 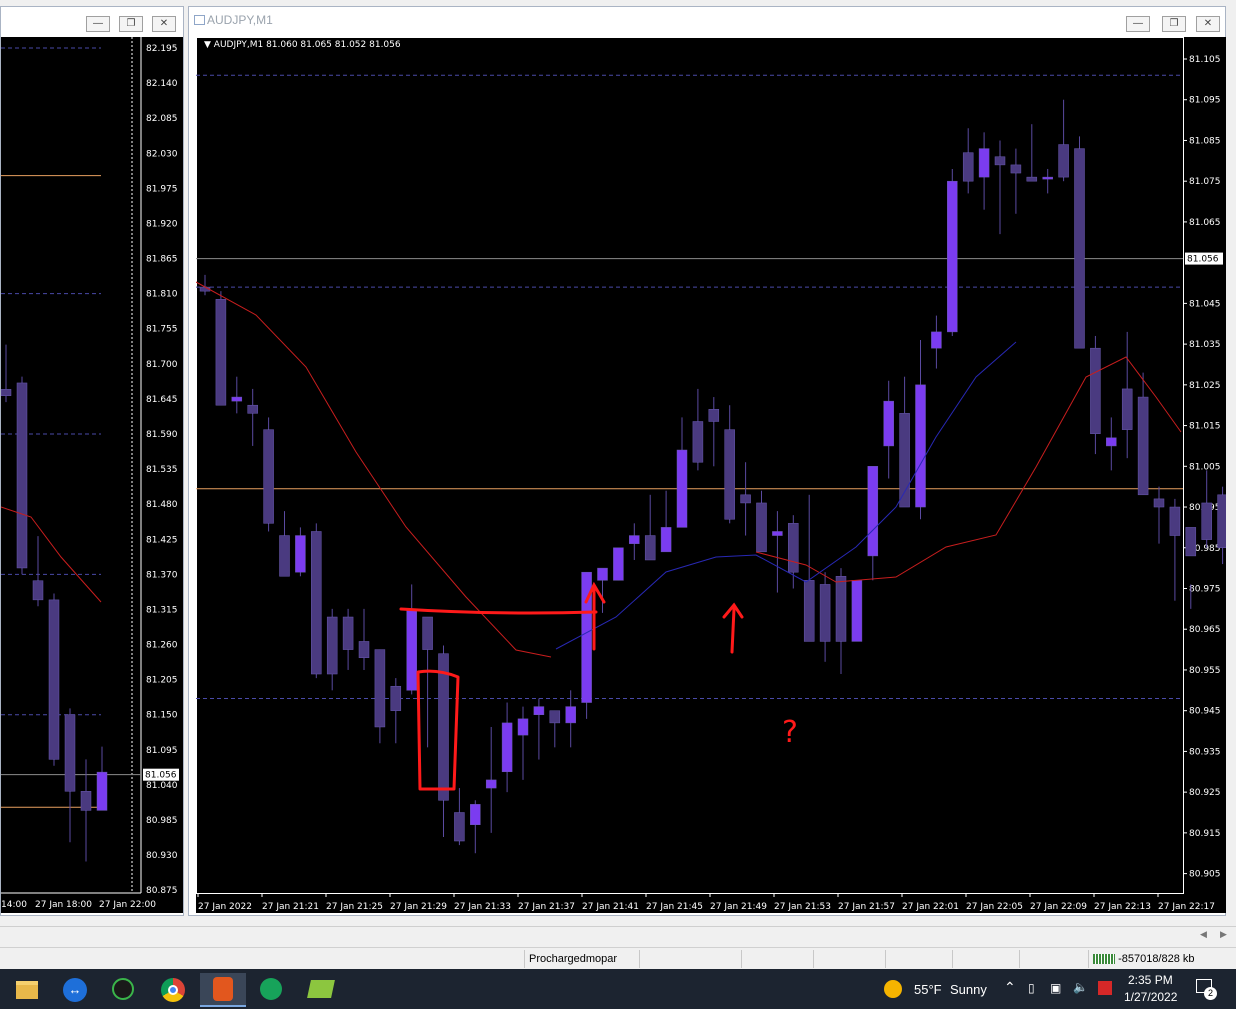 I want to click on price-label: 81.150, so click(x=162, y=716).